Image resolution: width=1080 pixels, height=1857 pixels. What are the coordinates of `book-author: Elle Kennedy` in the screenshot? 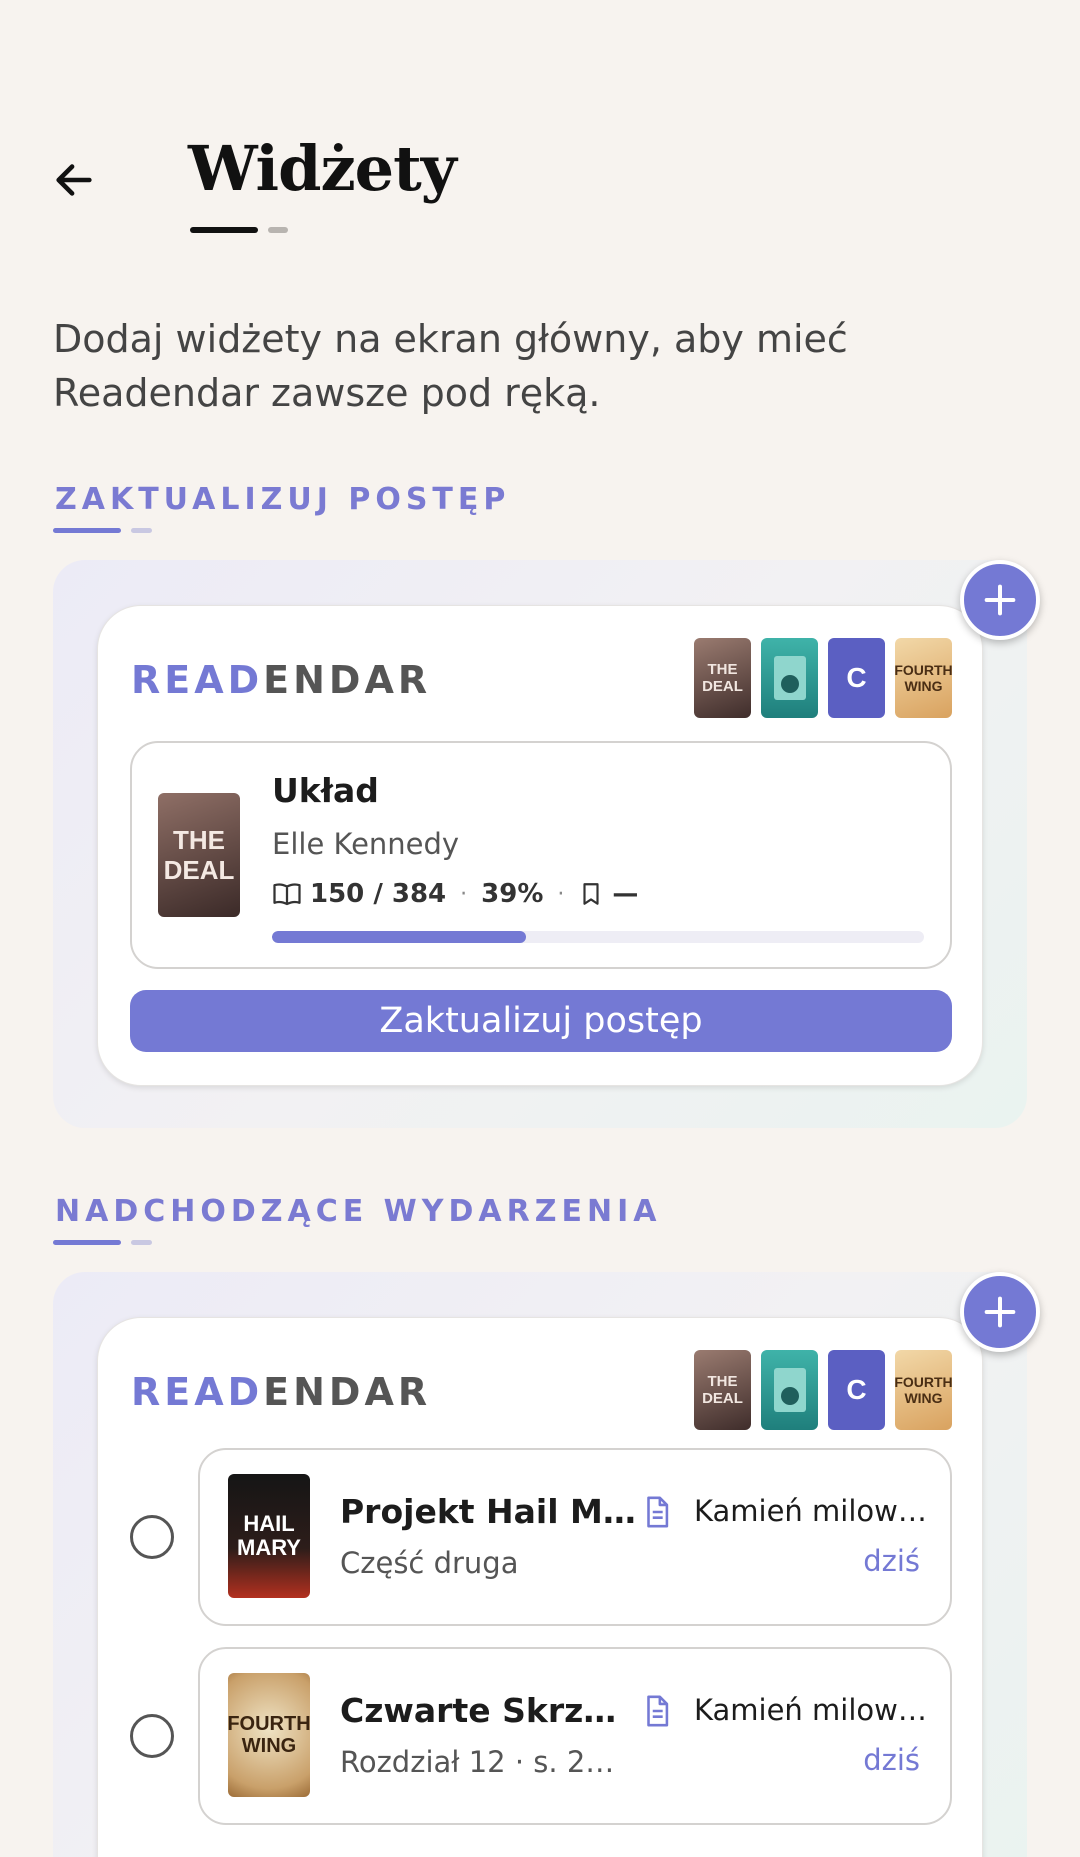 It's located at (366, 844).